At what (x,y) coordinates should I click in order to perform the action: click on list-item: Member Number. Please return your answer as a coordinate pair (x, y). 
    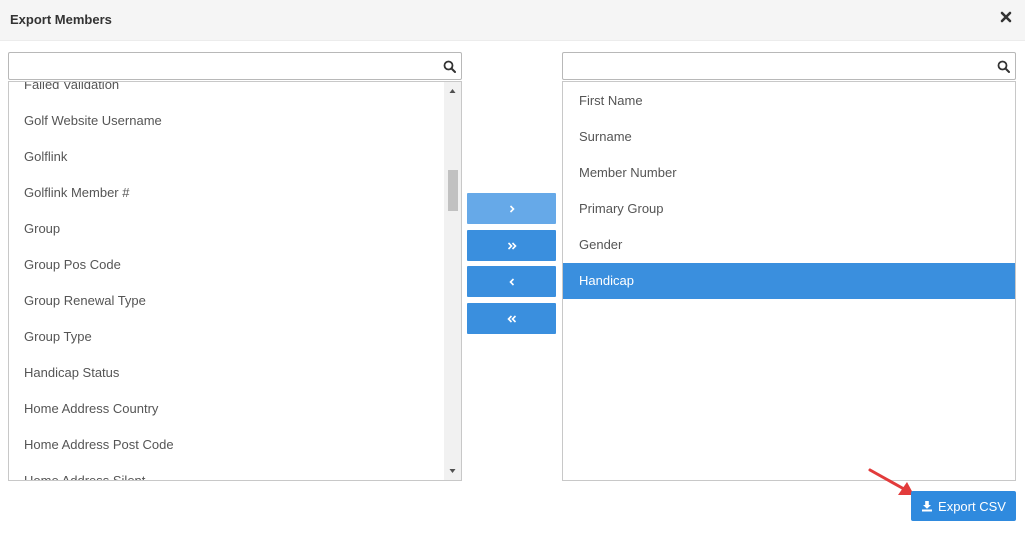
    Looking at the image, I should click on (789, 173).